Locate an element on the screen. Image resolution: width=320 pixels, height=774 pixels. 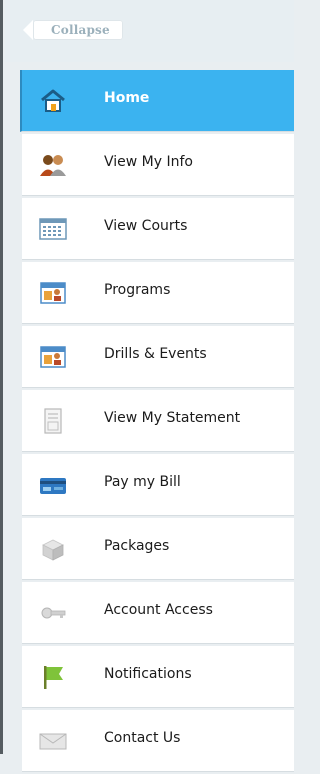
sidebar-edge is located at coordinates (1, 377).